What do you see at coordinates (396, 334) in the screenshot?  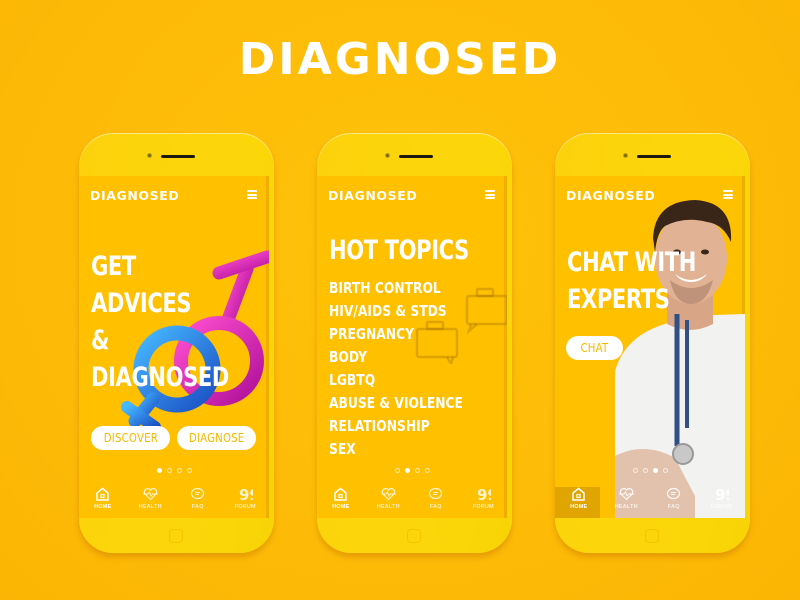 I see `topic-item: PREGNANCY` at bounding box center [396, 334].